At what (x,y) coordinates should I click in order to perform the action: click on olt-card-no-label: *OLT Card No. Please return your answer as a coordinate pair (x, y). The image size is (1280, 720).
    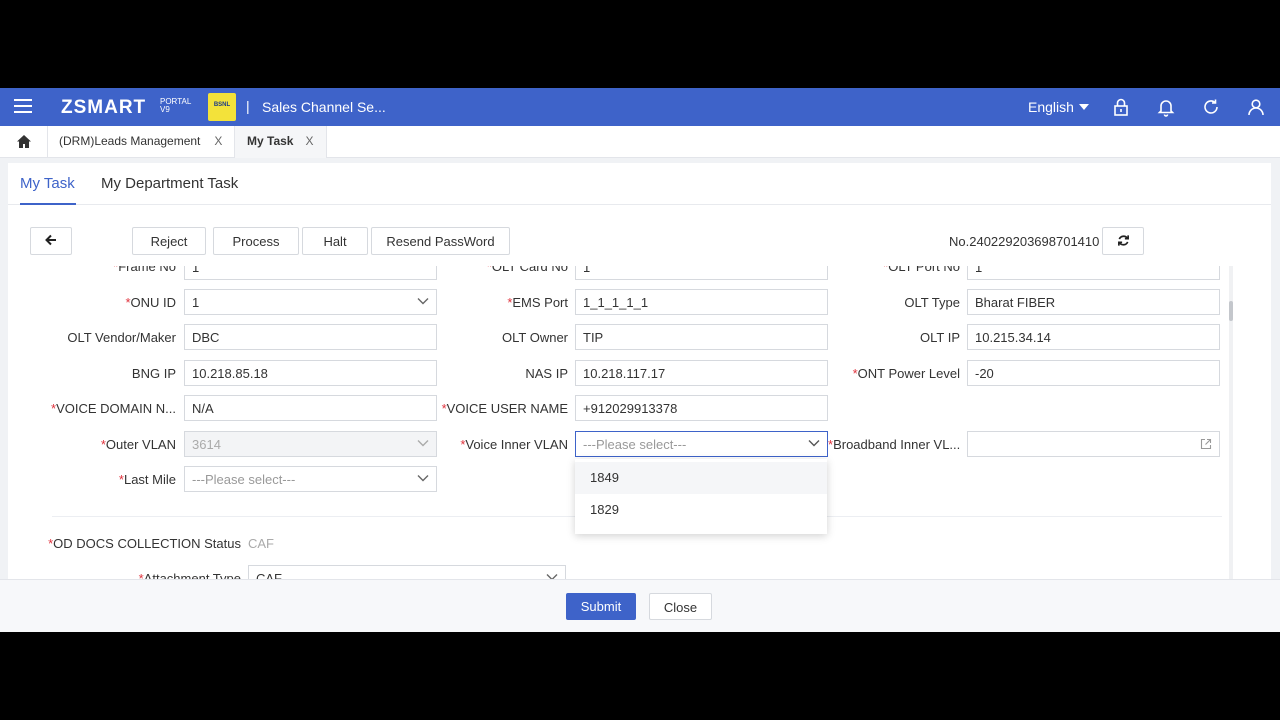
    Looking at the image, I should click on (527, 270).